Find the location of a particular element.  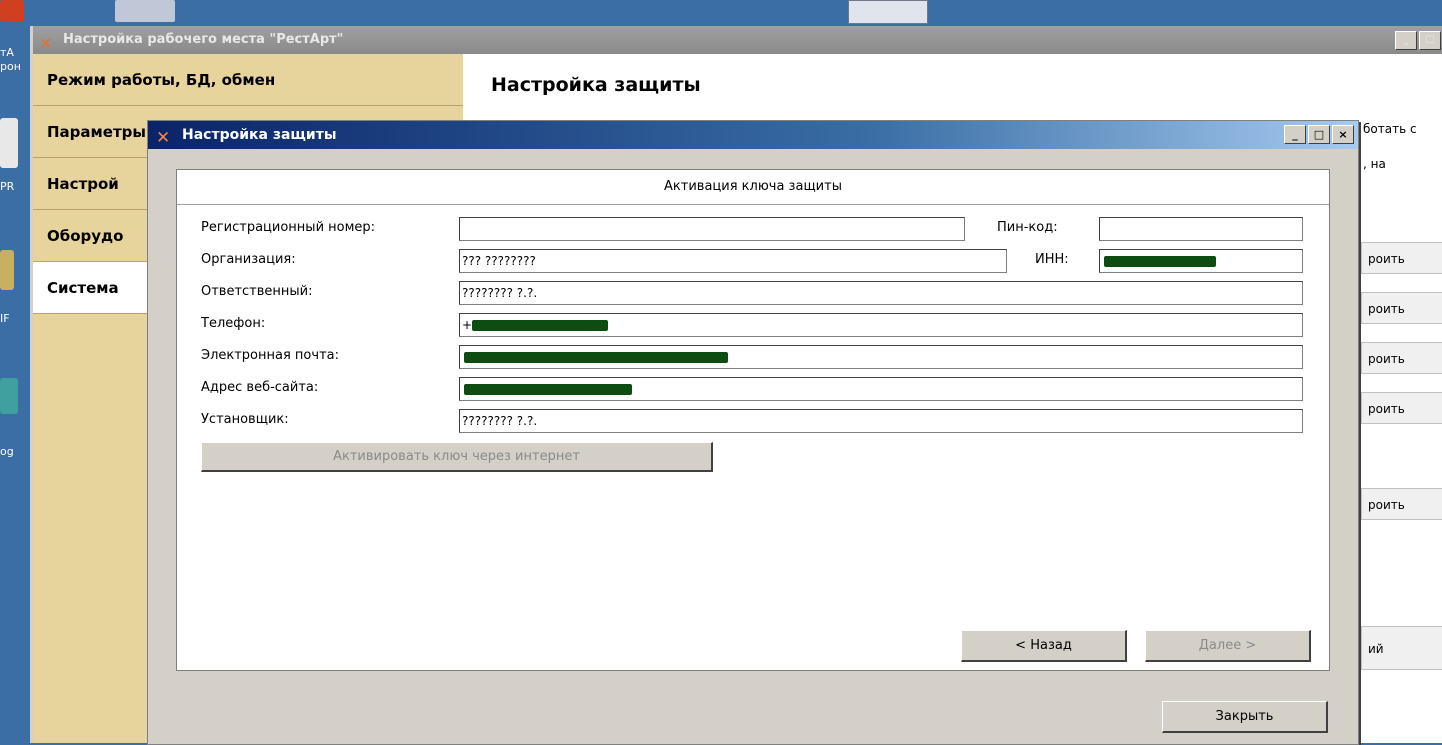

reg-number-label: Регистрационный номер: is located at coordinates (288, 227).